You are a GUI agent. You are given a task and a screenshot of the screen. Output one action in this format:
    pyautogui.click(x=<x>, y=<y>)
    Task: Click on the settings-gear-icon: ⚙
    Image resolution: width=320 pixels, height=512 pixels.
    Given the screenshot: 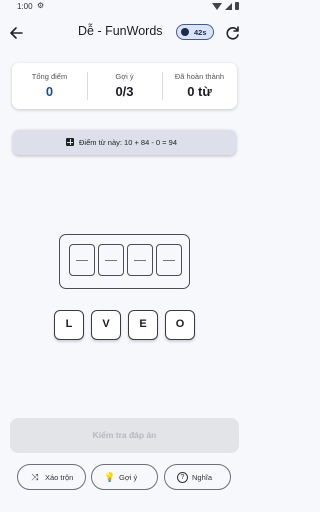 What is the action you would take?
    pyautogui.click(x=41, y=5)
    